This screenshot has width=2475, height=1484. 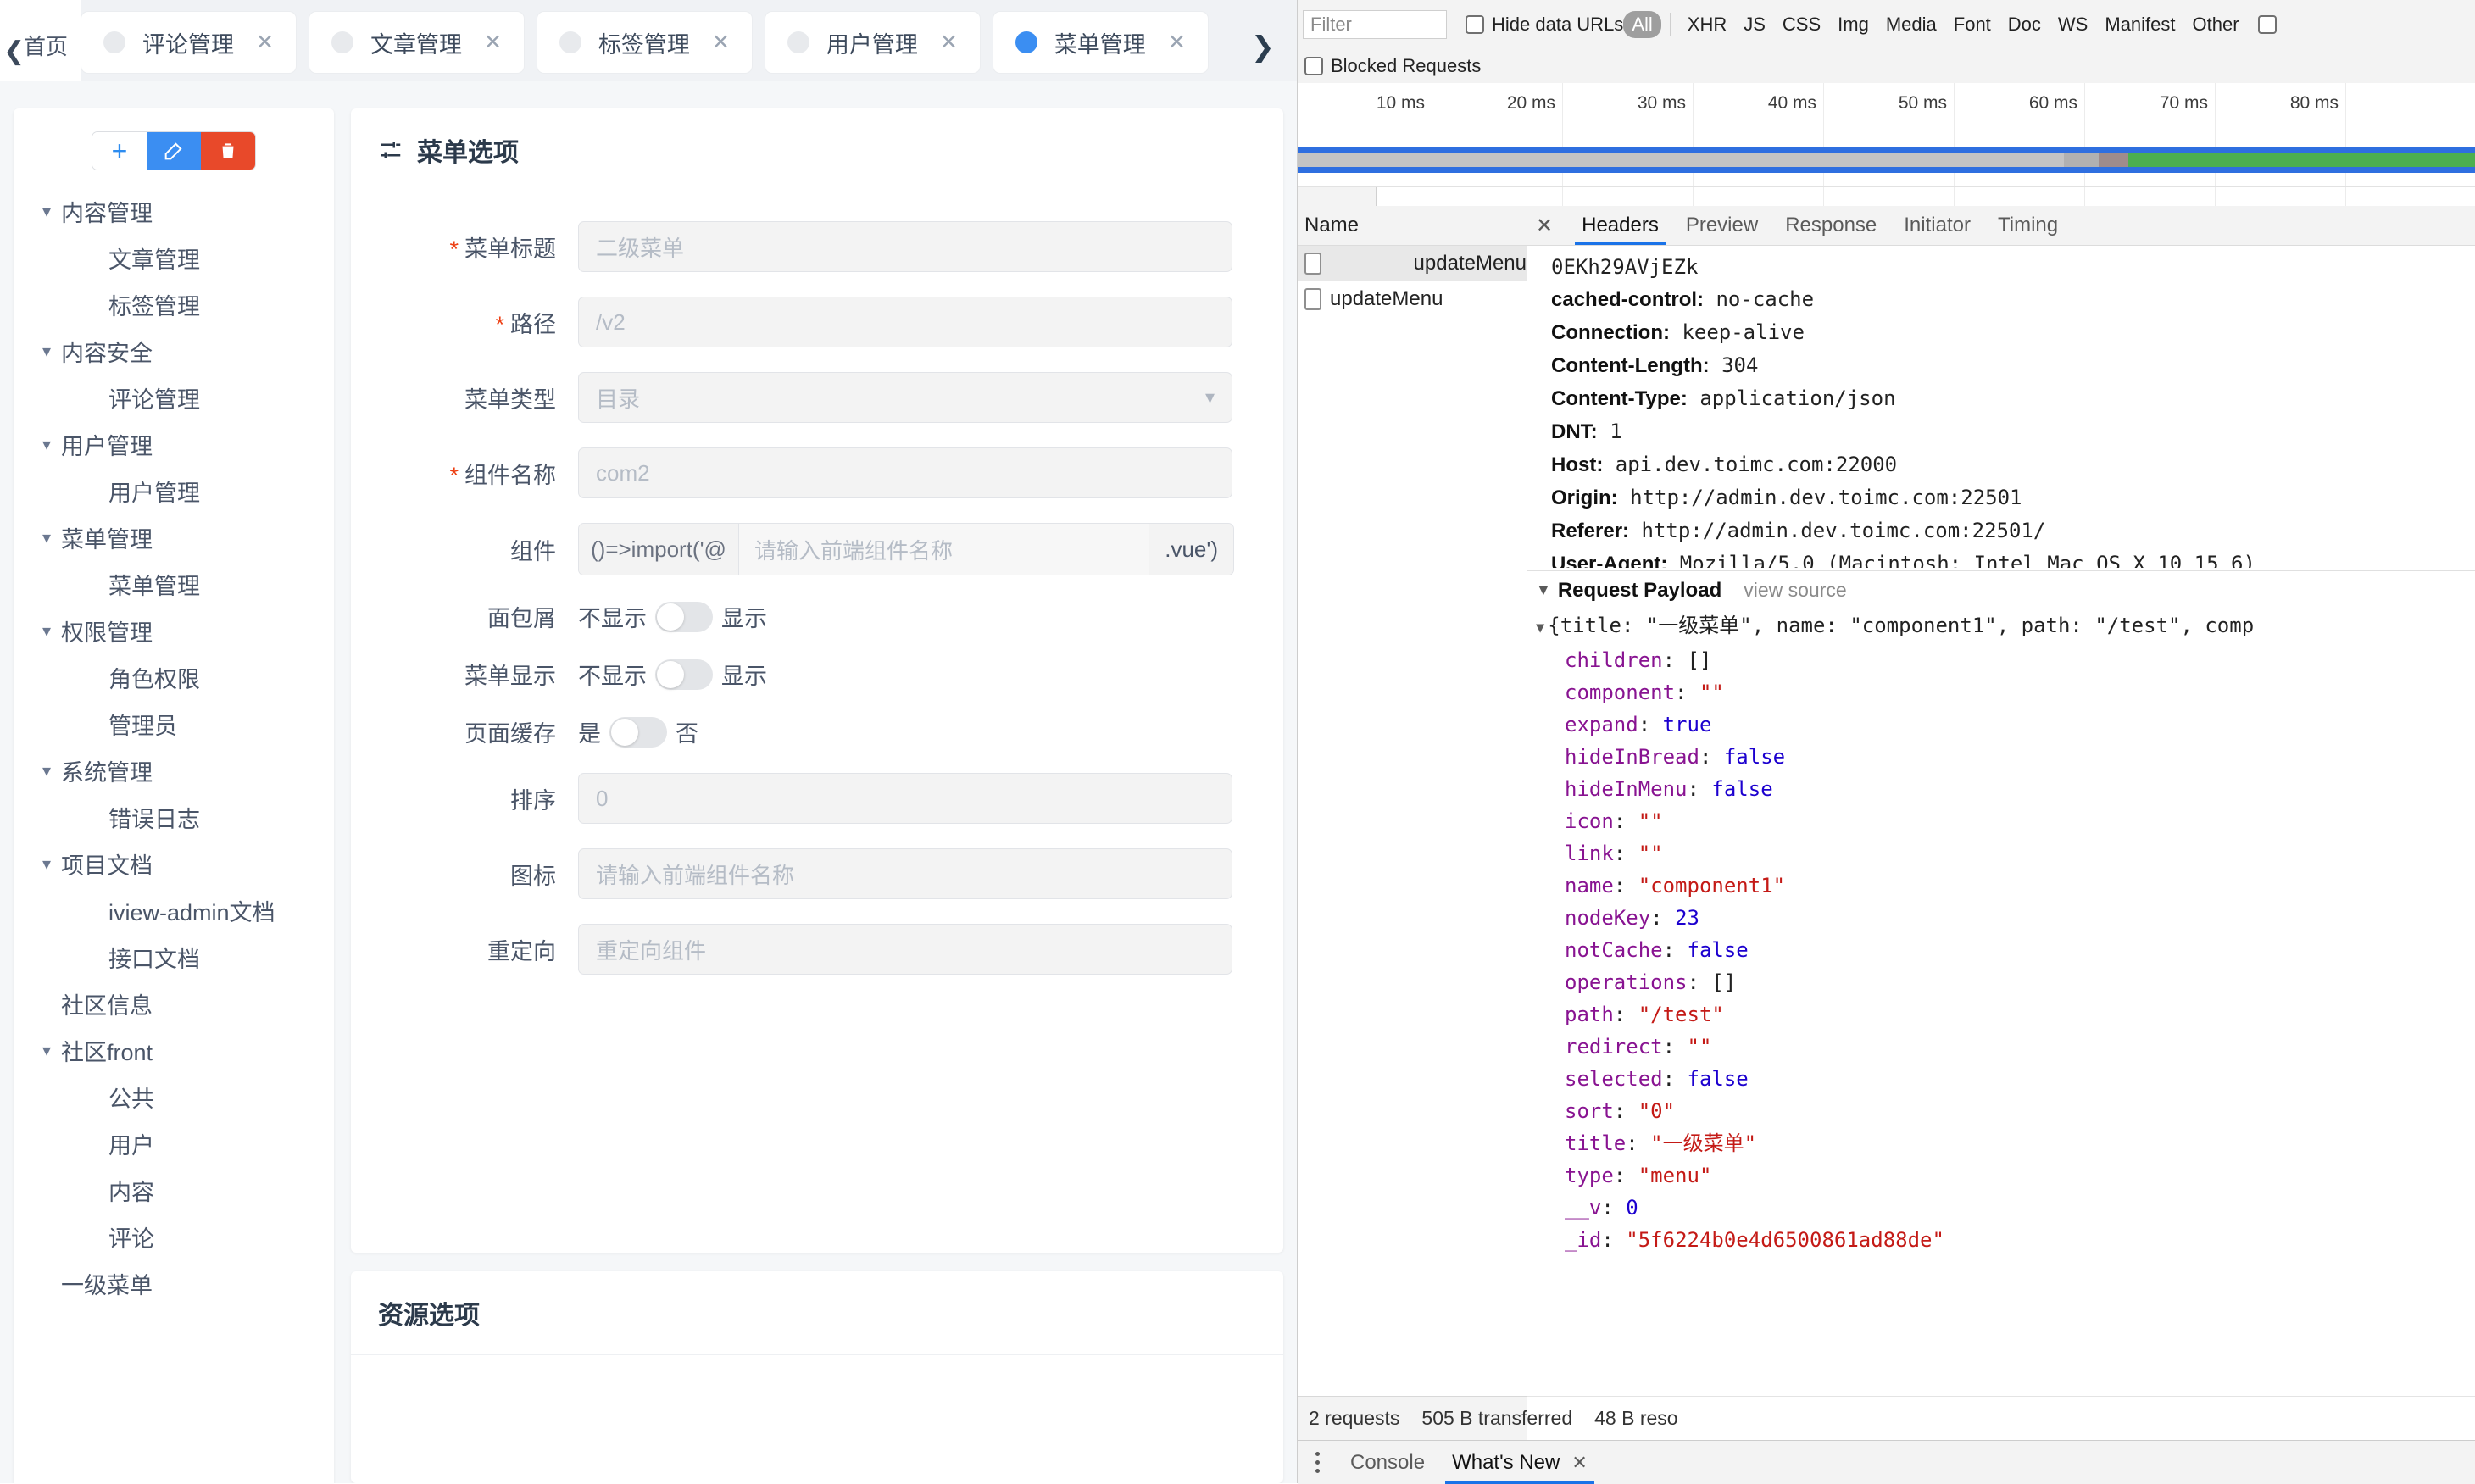 I want to click on menu-type-select: 目录 ▾, so click(x=905, y=398).